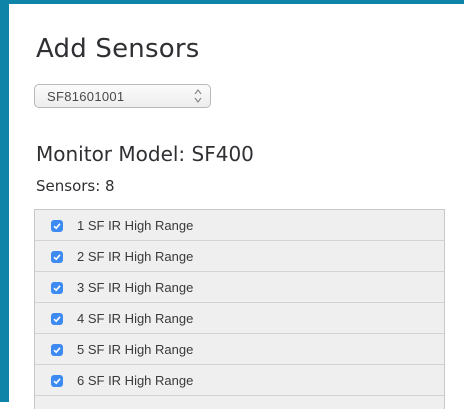 This screenshot has width=464, height=409. I want to click on sensor-label: 2 SF IR High Range, so click(135, 256).